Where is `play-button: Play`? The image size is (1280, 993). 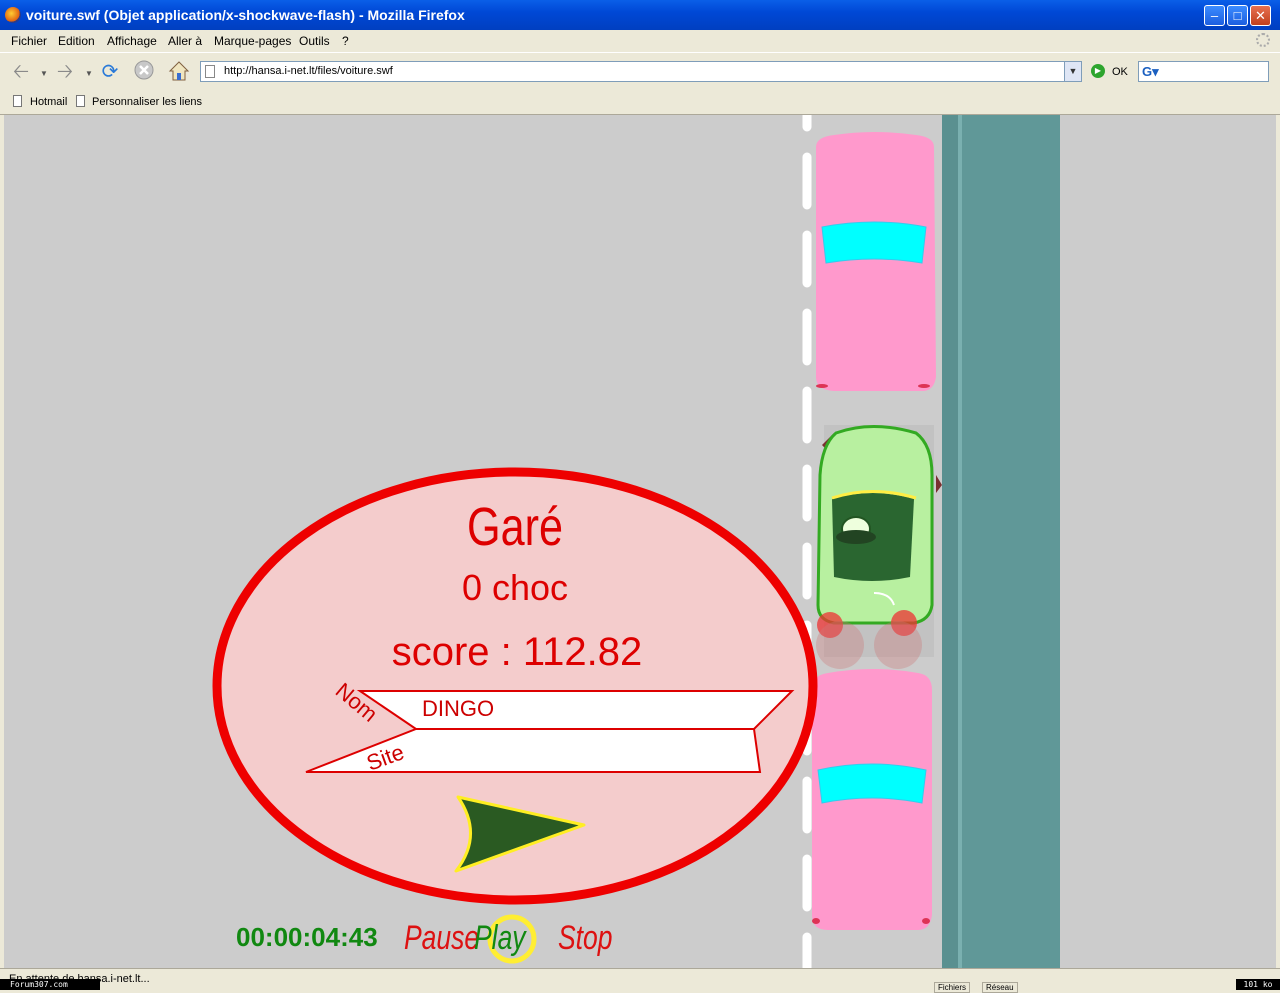 play-button: Play is located at coordinates (500, 938).